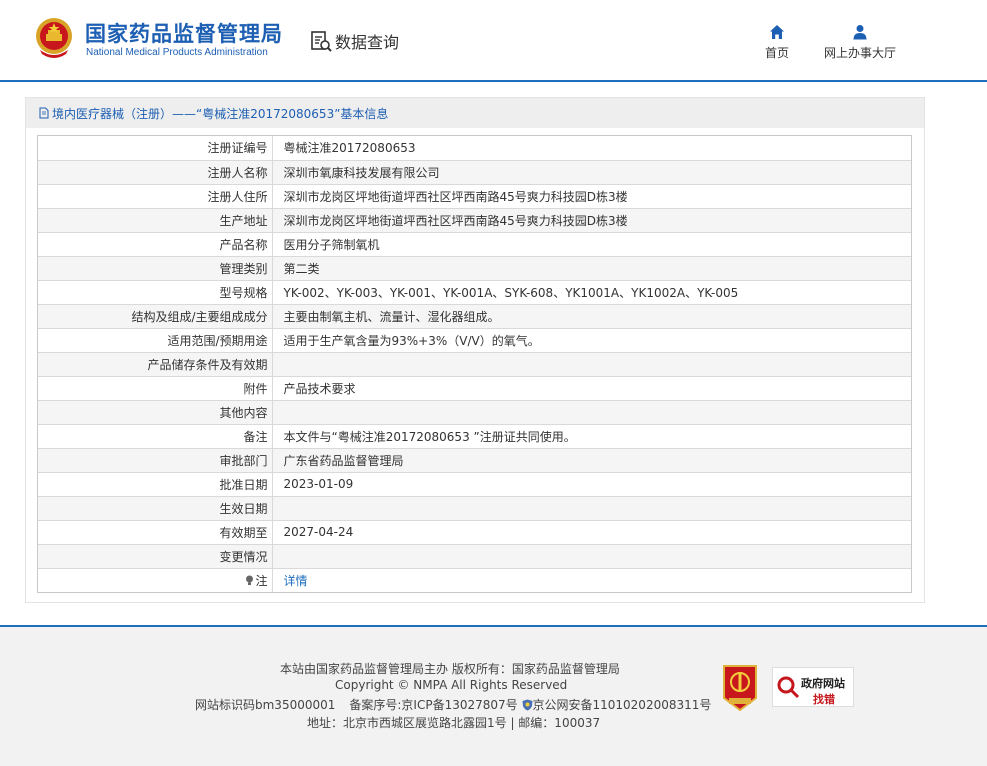 This screenshot has height=766, width=987. I want to click on note-key: 注, so click(261, 580).